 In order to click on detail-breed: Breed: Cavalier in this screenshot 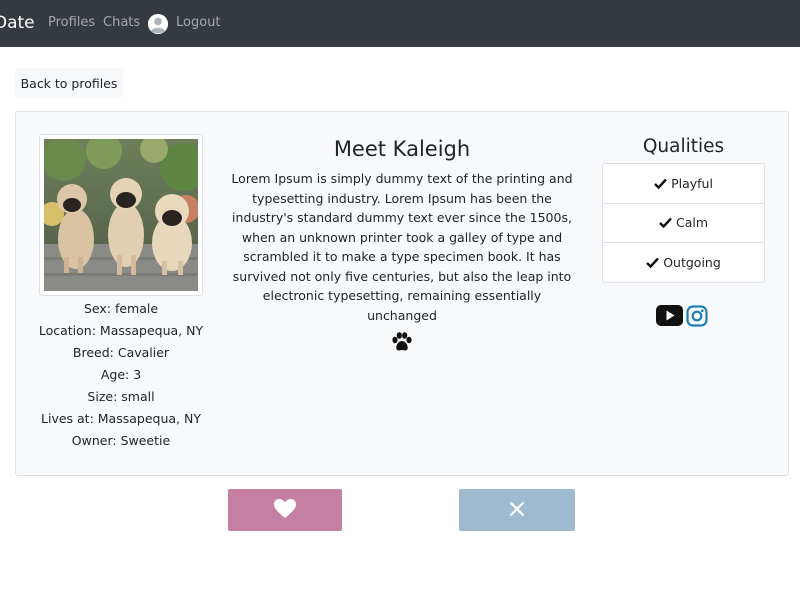, I will do `click(121, 352)`.